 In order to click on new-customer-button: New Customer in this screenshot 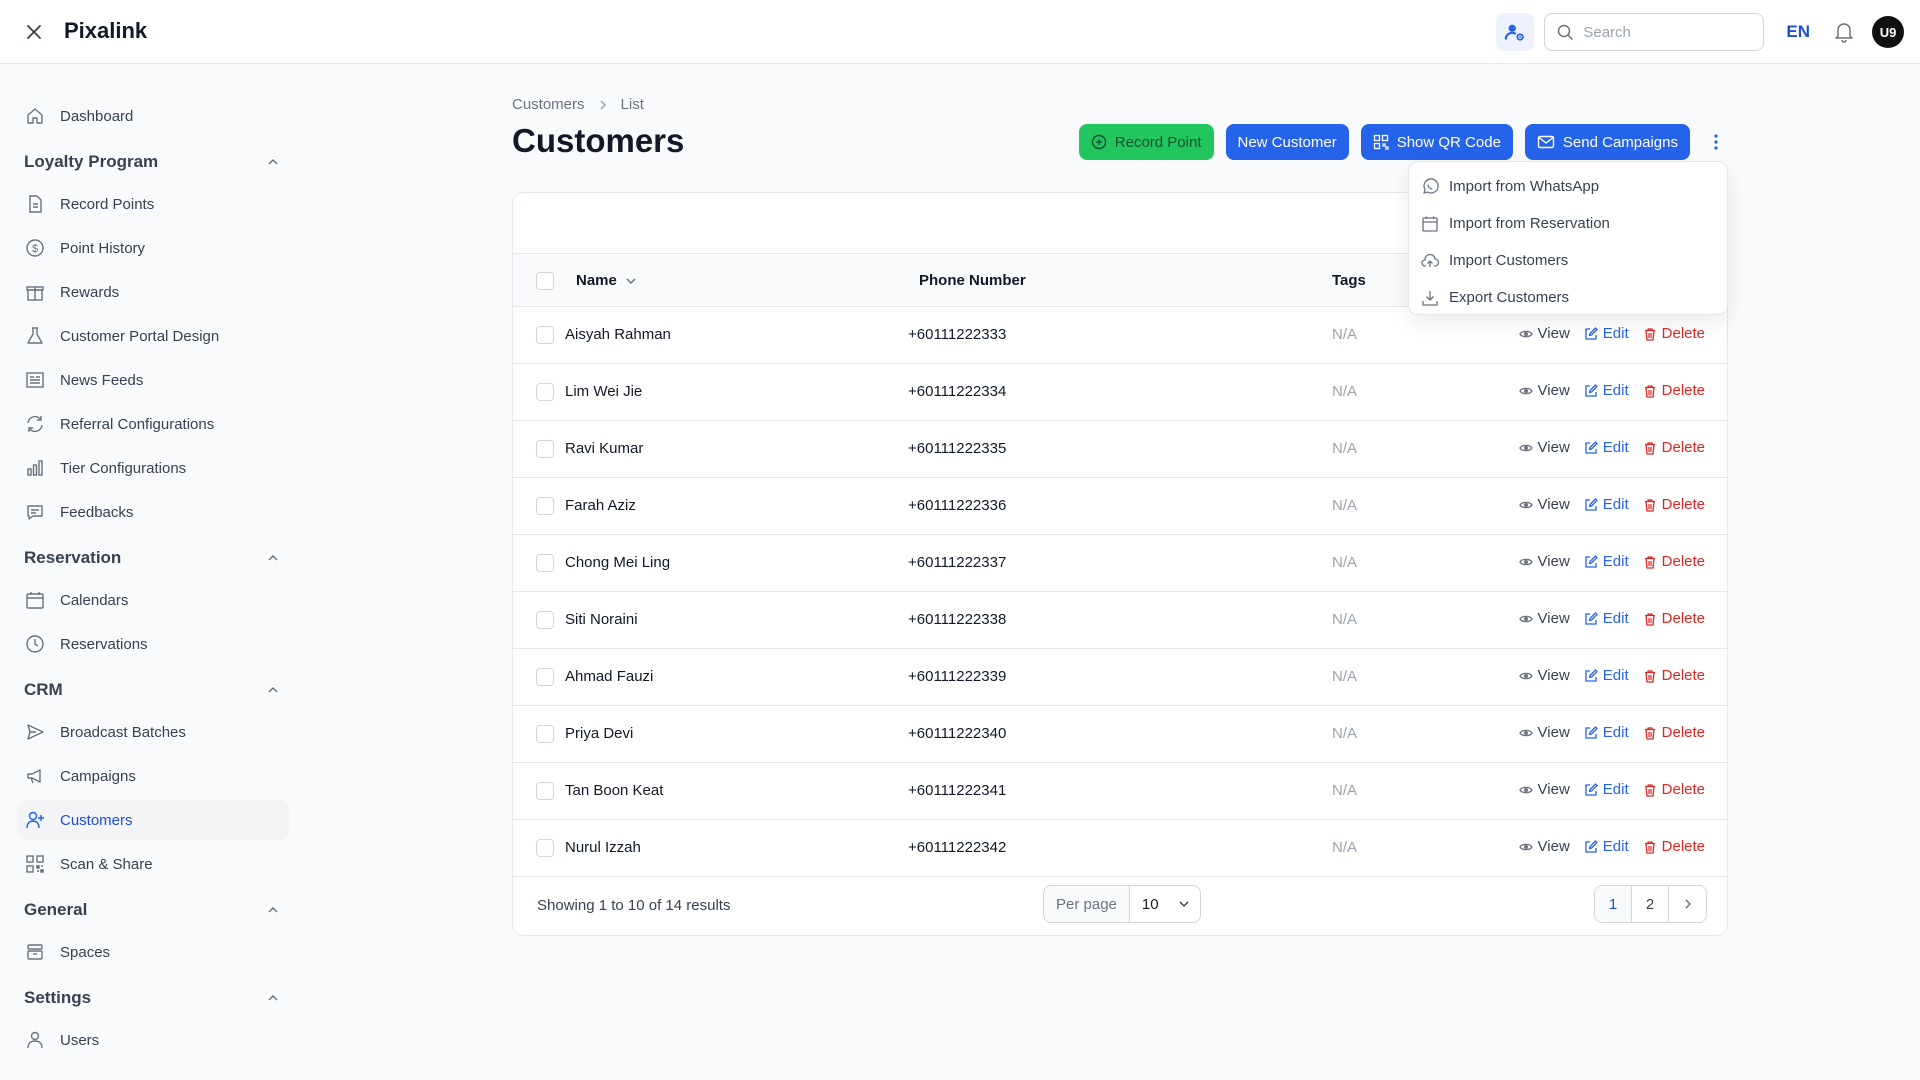, I will do `click(1287, 142)`.